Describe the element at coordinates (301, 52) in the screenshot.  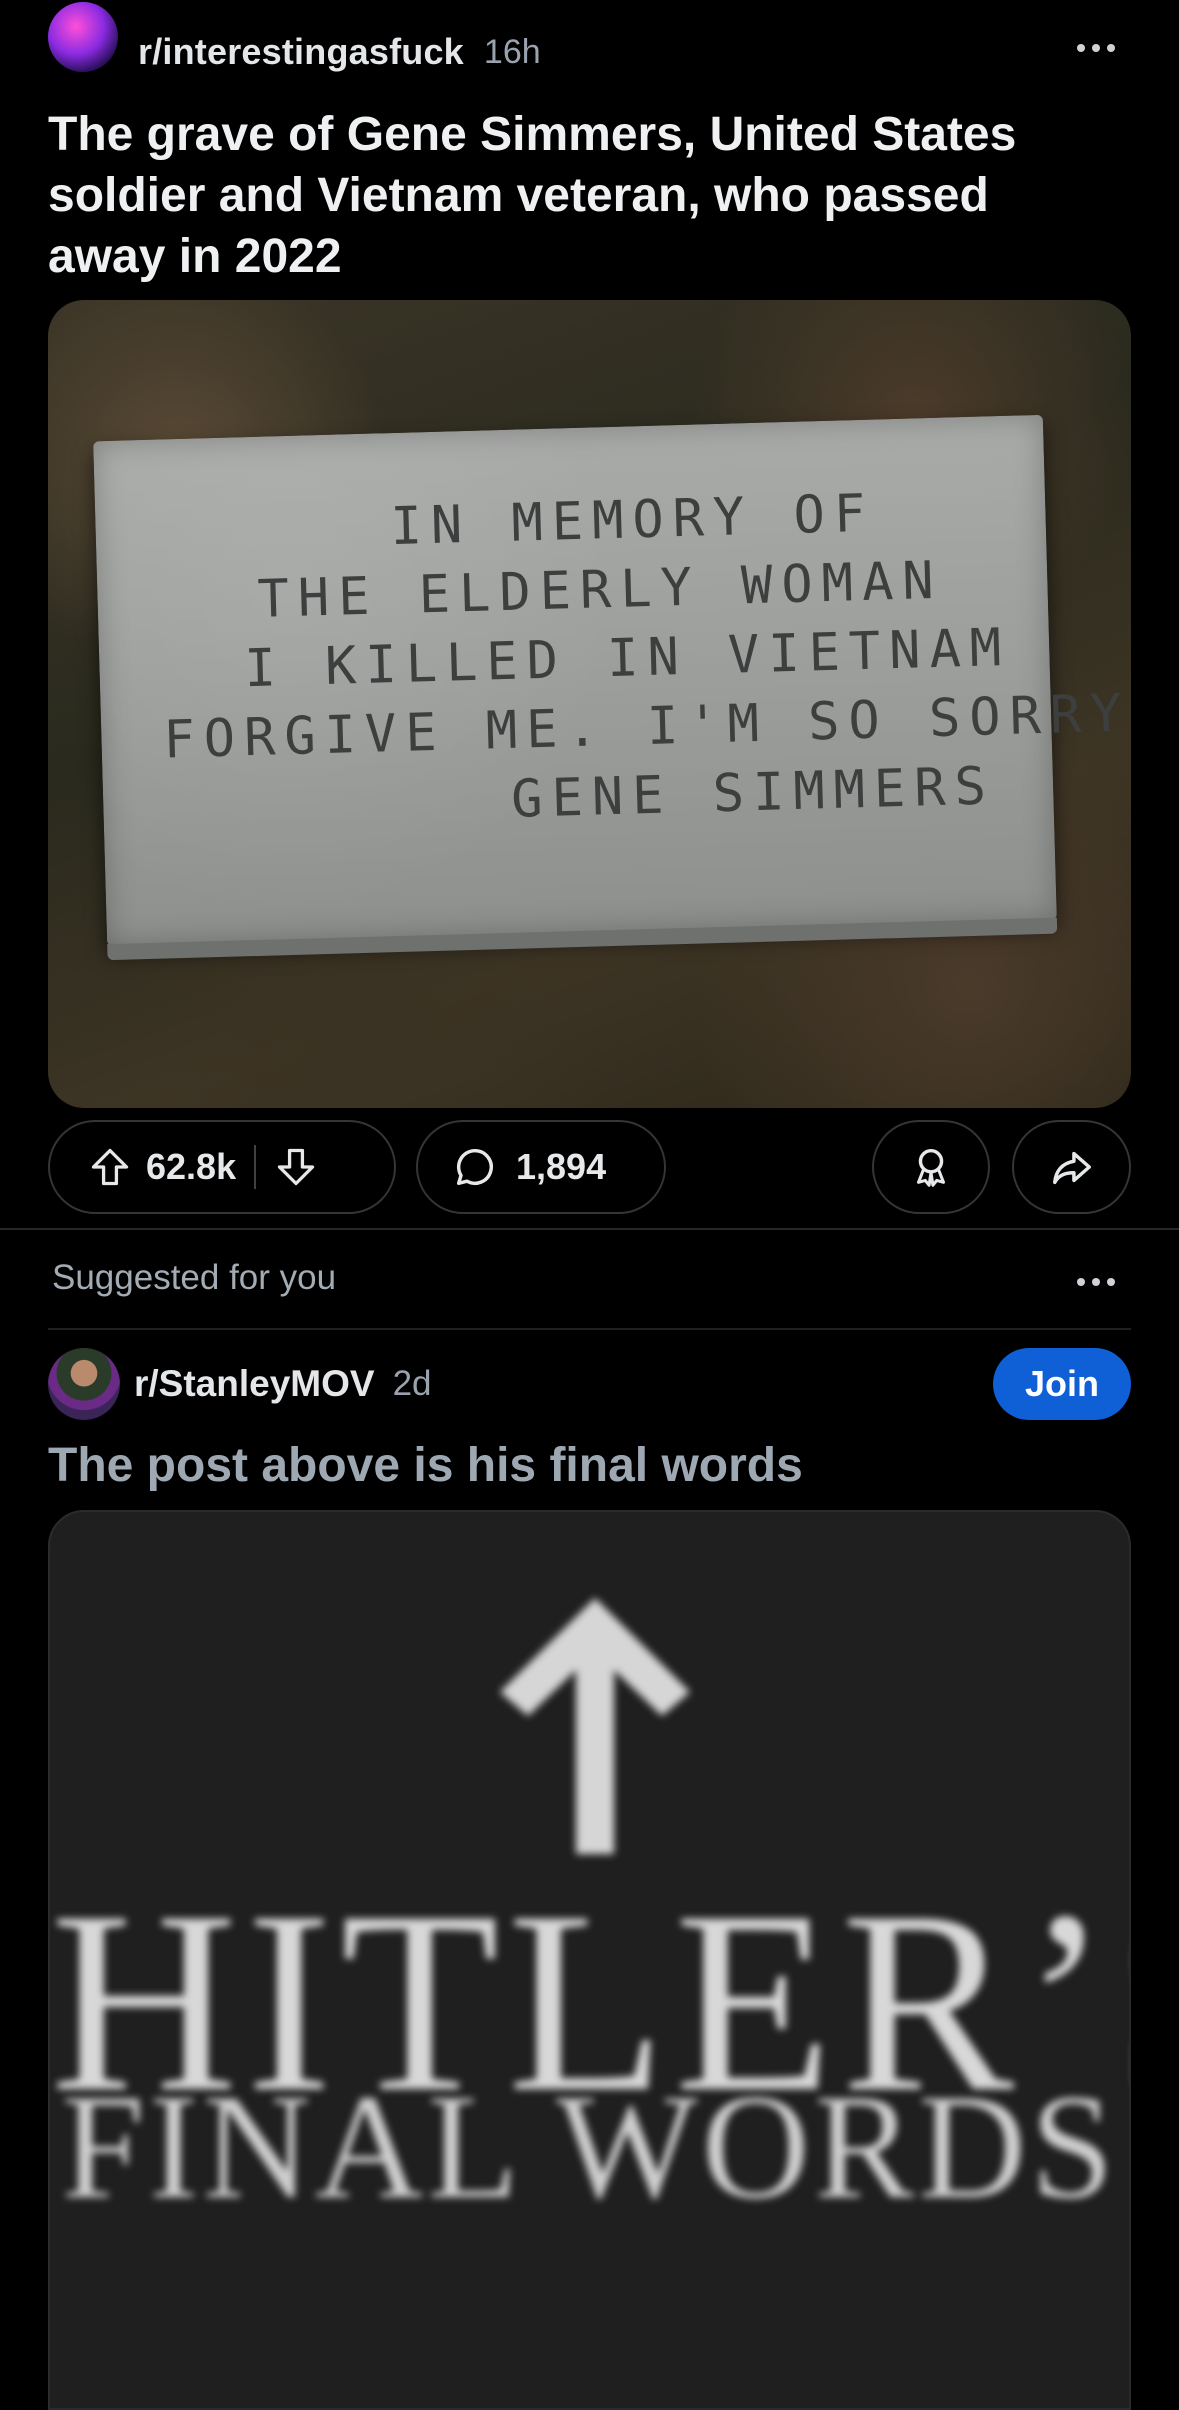
I see `subreddit-name: r/interestingasfuck` at that location.